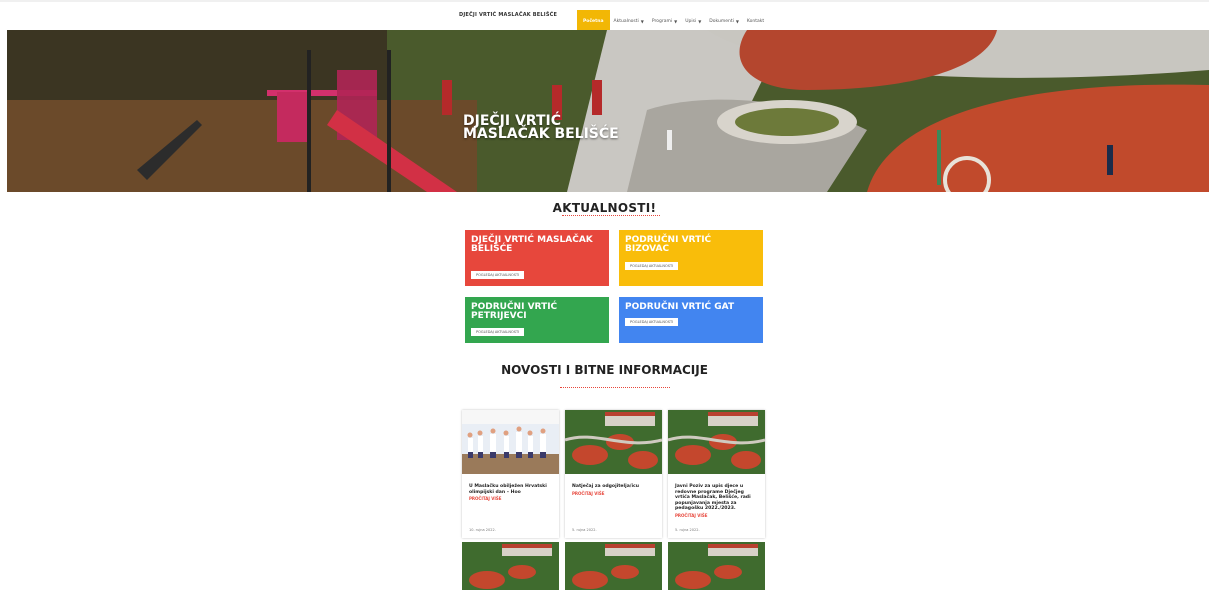 This screenshot has height=590, width=1209. What do you see at coordinates (629, 21) in the screenshot?
I see `nav-item-aktualnosti: Aktualnosti ▼` at bounding box center [629, 21].